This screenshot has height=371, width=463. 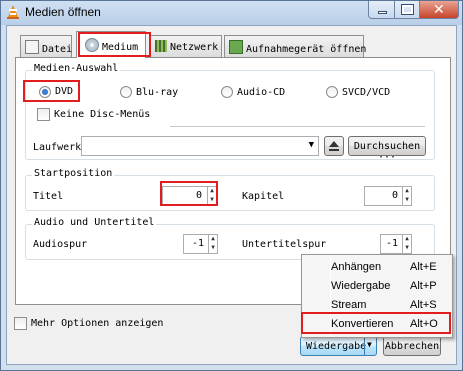 I want to click on disc-type-audio-cd: Audio-CD, so click(x=261, y=93).